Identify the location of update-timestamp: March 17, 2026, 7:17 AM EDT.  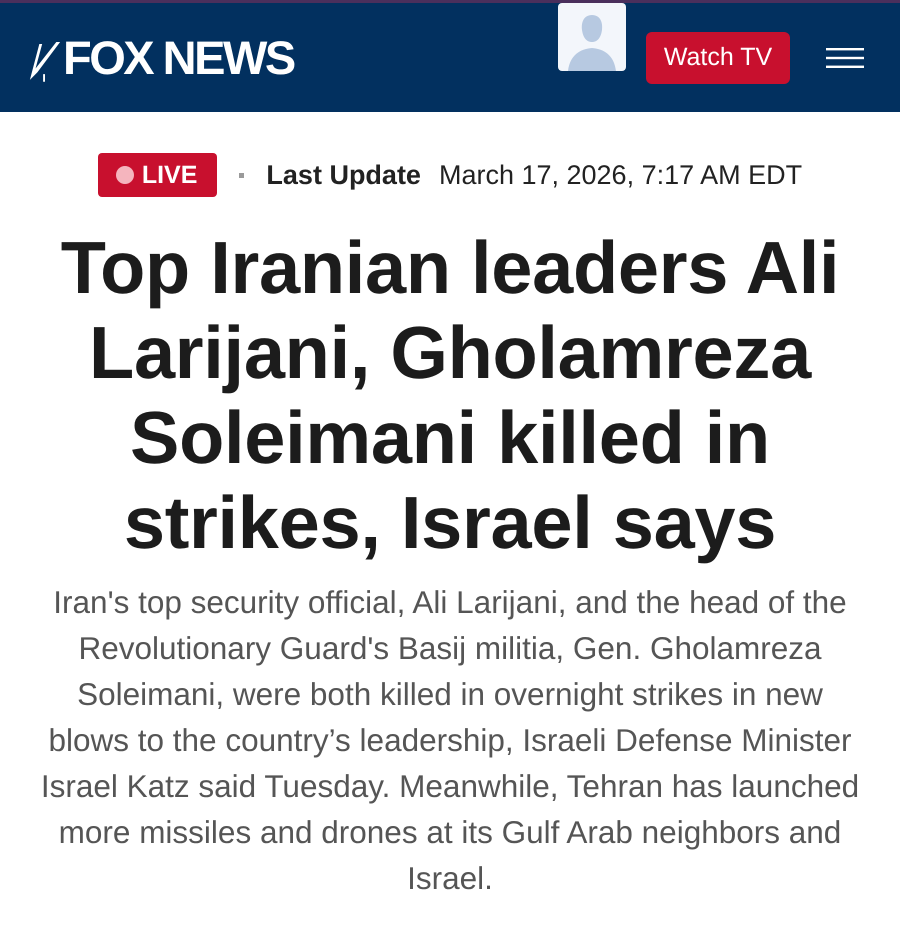
(620, 175).